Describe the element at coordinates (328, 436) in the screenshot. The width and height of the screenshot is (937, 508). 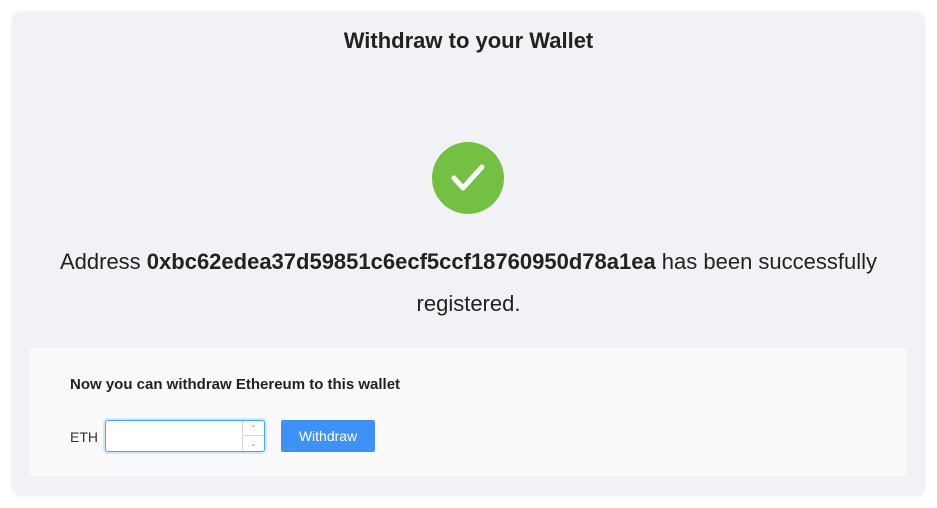
I see `withdraw-button: Withdraw` at that location.